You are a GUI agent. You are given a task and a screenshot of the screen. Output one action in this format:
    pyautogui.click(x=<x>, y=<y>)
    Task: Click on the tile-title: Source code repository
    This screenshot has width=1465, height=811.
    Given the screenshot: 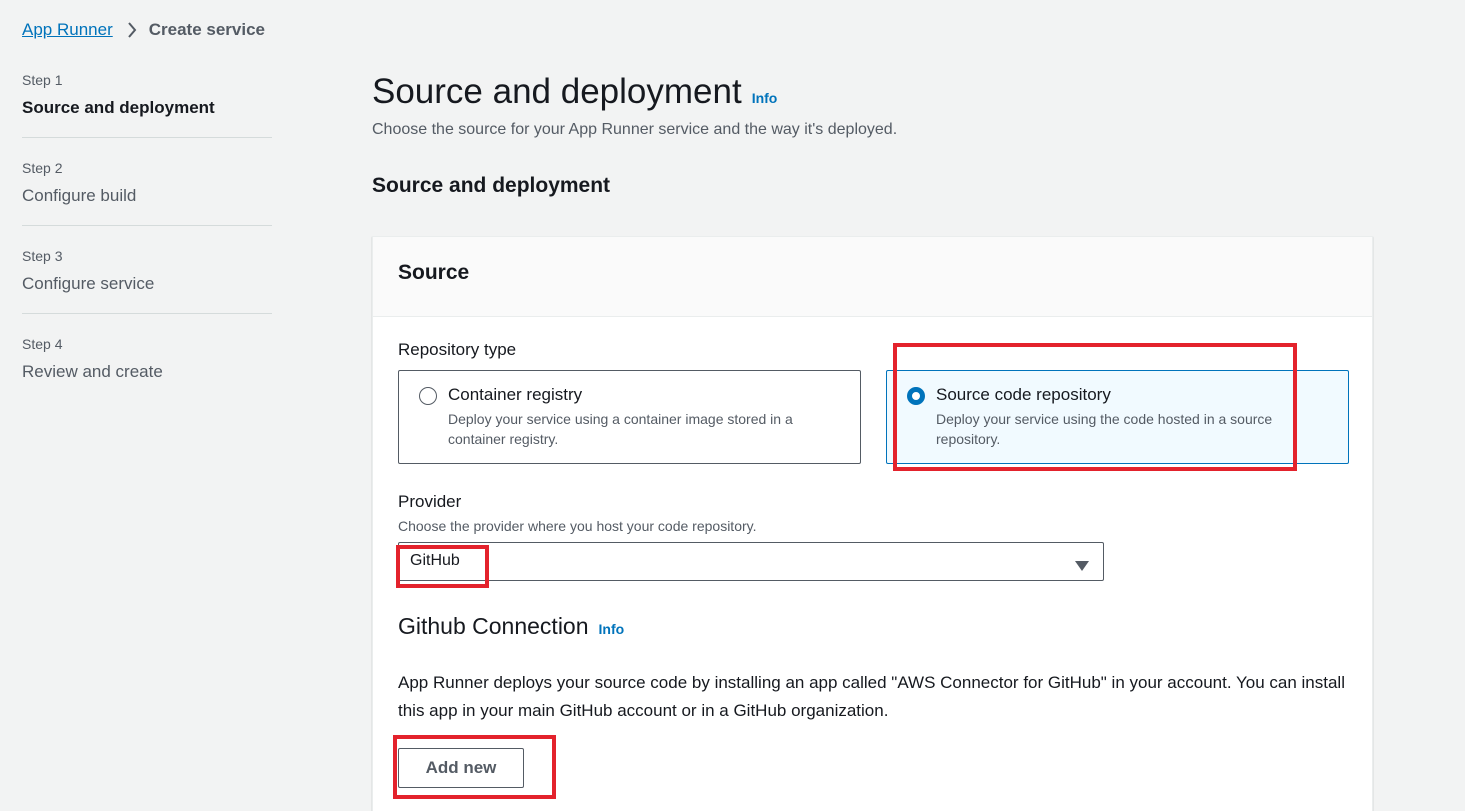 What is the action you would take?
    pyautogui.click(x=1023, y=394)
    